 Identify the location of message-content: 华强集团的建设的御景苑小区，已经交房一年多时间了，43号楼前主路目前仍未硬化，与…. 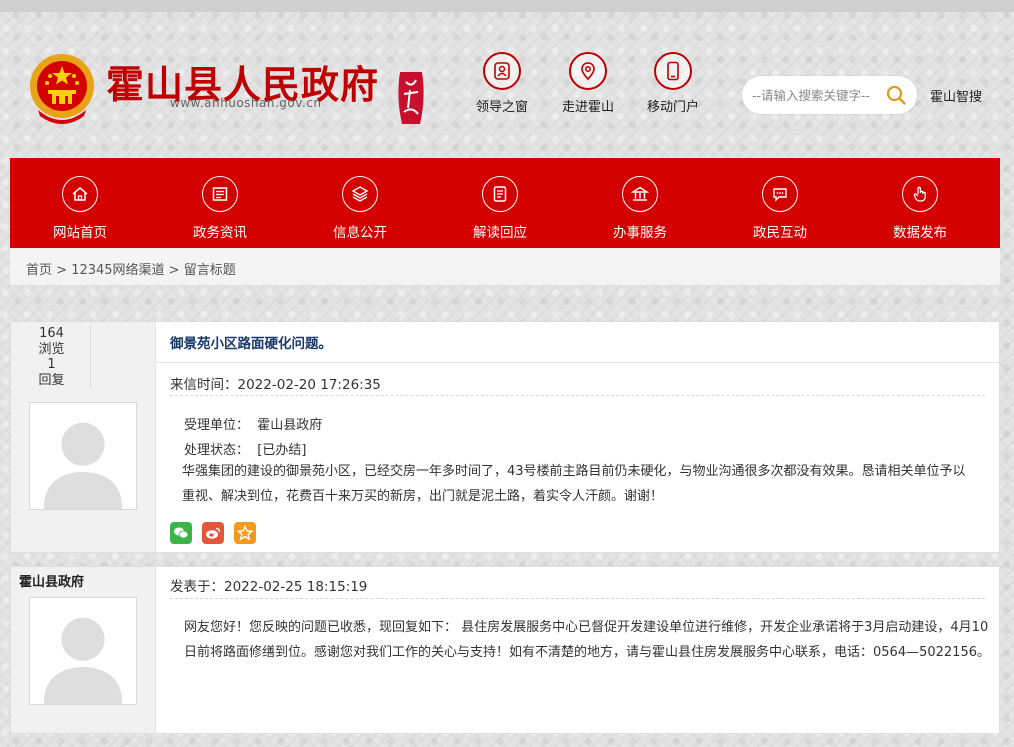
(574, 484).